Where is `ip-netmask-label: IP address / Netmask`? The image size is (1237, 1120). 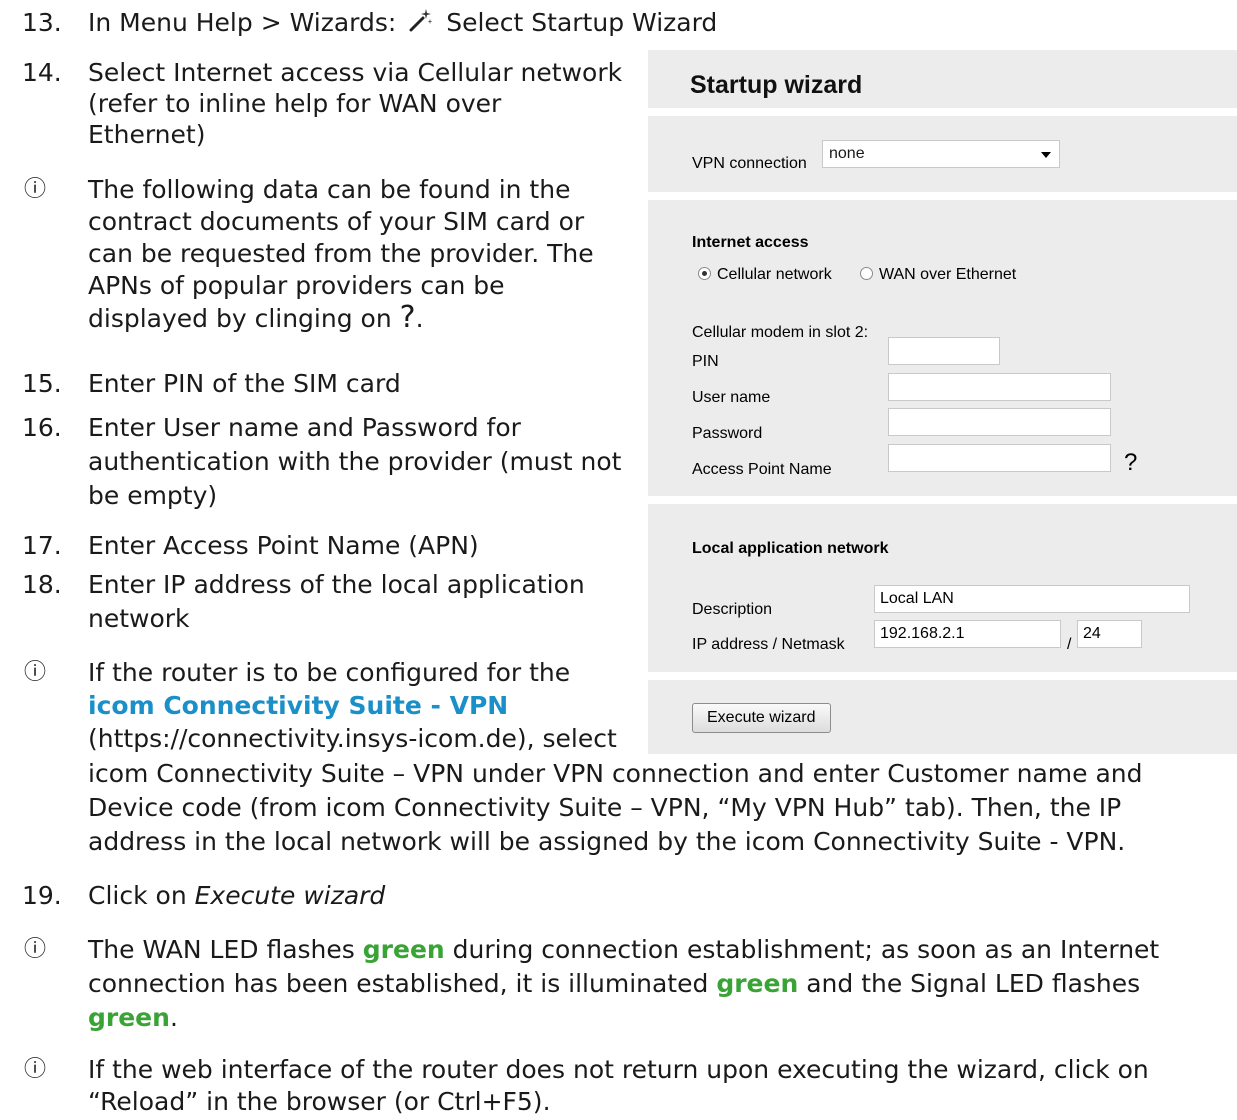 ip-netmask-label: IP address / Netmask is located at coordinates (768, 644).